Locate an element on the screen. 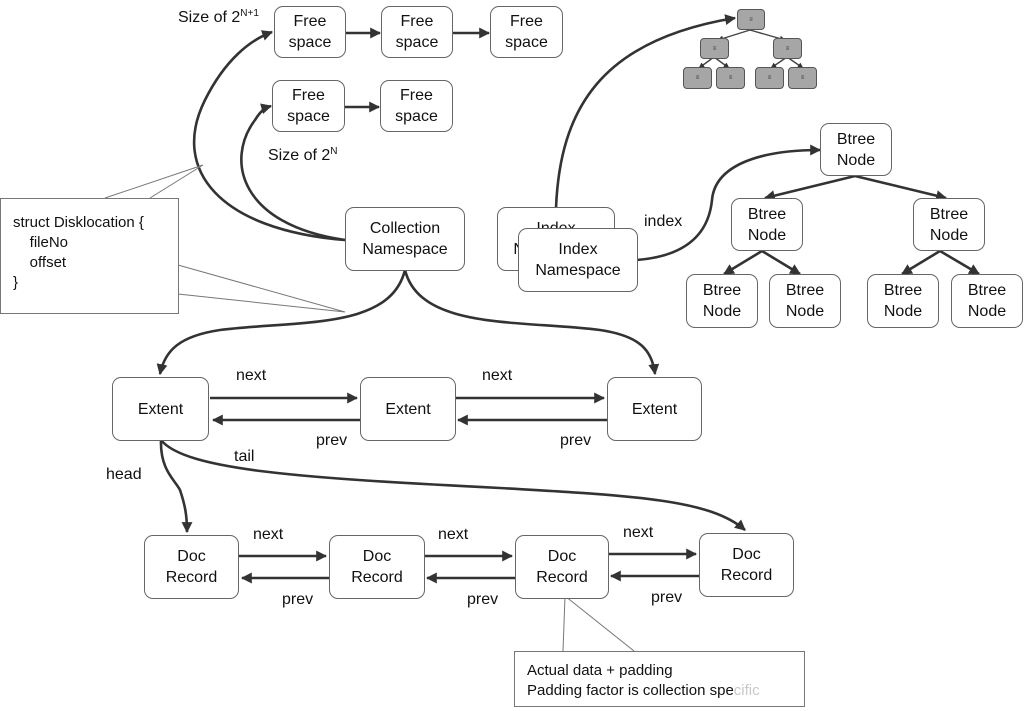 The height and width of the screenshot is (711, 1024). collection-to-free-large-arrow is located at coordinates (269, 136).